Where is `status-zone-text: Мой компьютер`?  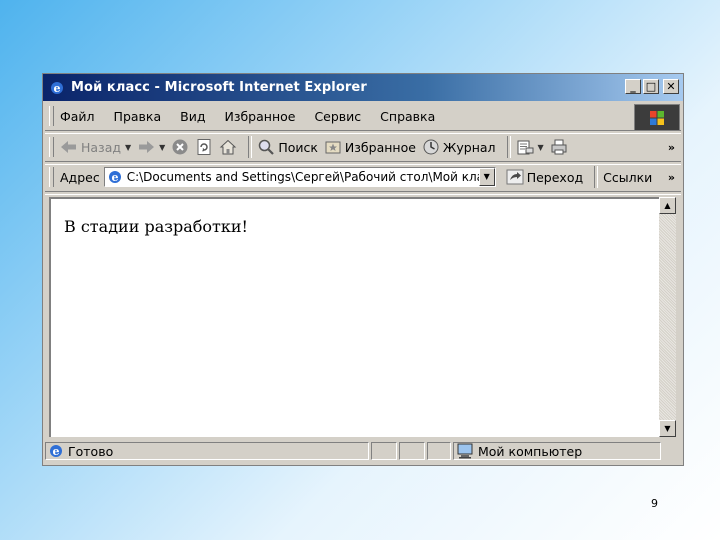
status-zone-text: Мой компьютер is located at coordinates (530, 451).